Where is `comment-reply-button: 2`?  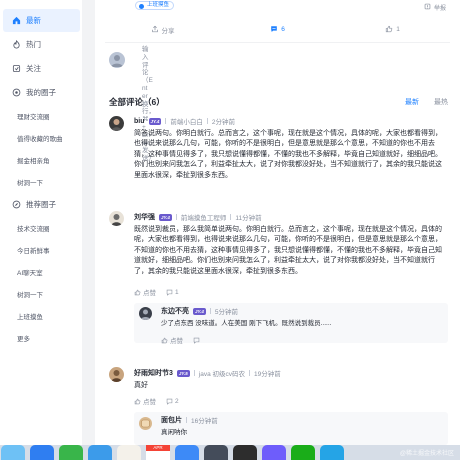 comment-reply-button: 2 is located at coordinates (172, 401).